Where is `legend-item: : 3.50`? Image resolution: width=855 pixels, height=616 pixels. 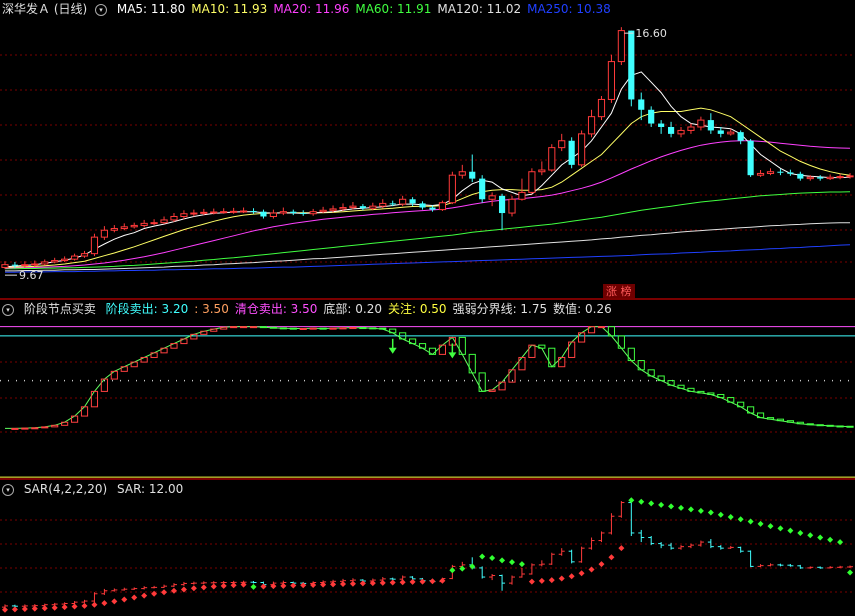
legend-item: : 3.50 is located at coordinates (211, 309).